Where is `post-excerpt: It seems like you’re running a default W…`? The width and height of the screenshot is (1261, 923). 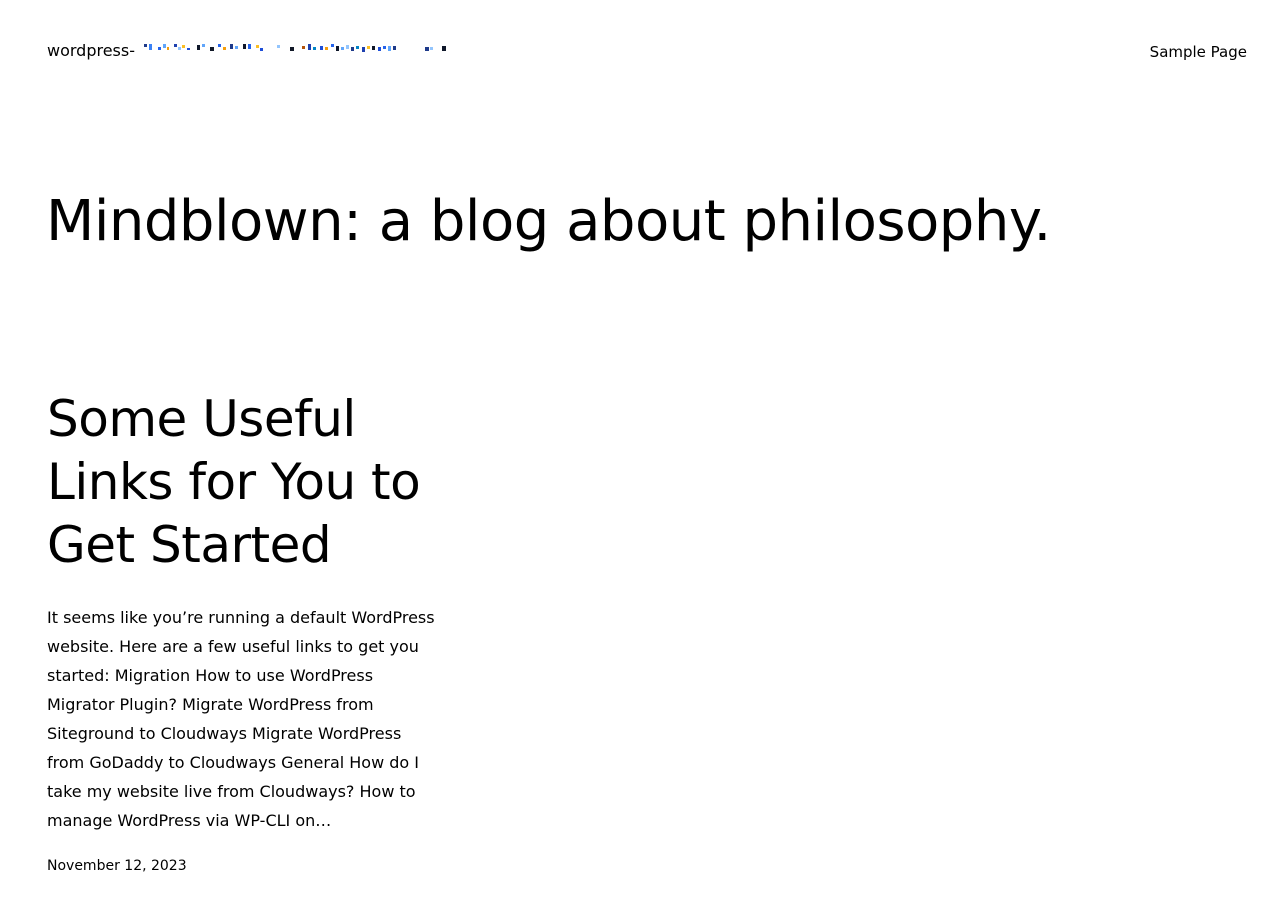
post-excerpt: It seems like you’re running a default W… is located at coordinates (241, 719).